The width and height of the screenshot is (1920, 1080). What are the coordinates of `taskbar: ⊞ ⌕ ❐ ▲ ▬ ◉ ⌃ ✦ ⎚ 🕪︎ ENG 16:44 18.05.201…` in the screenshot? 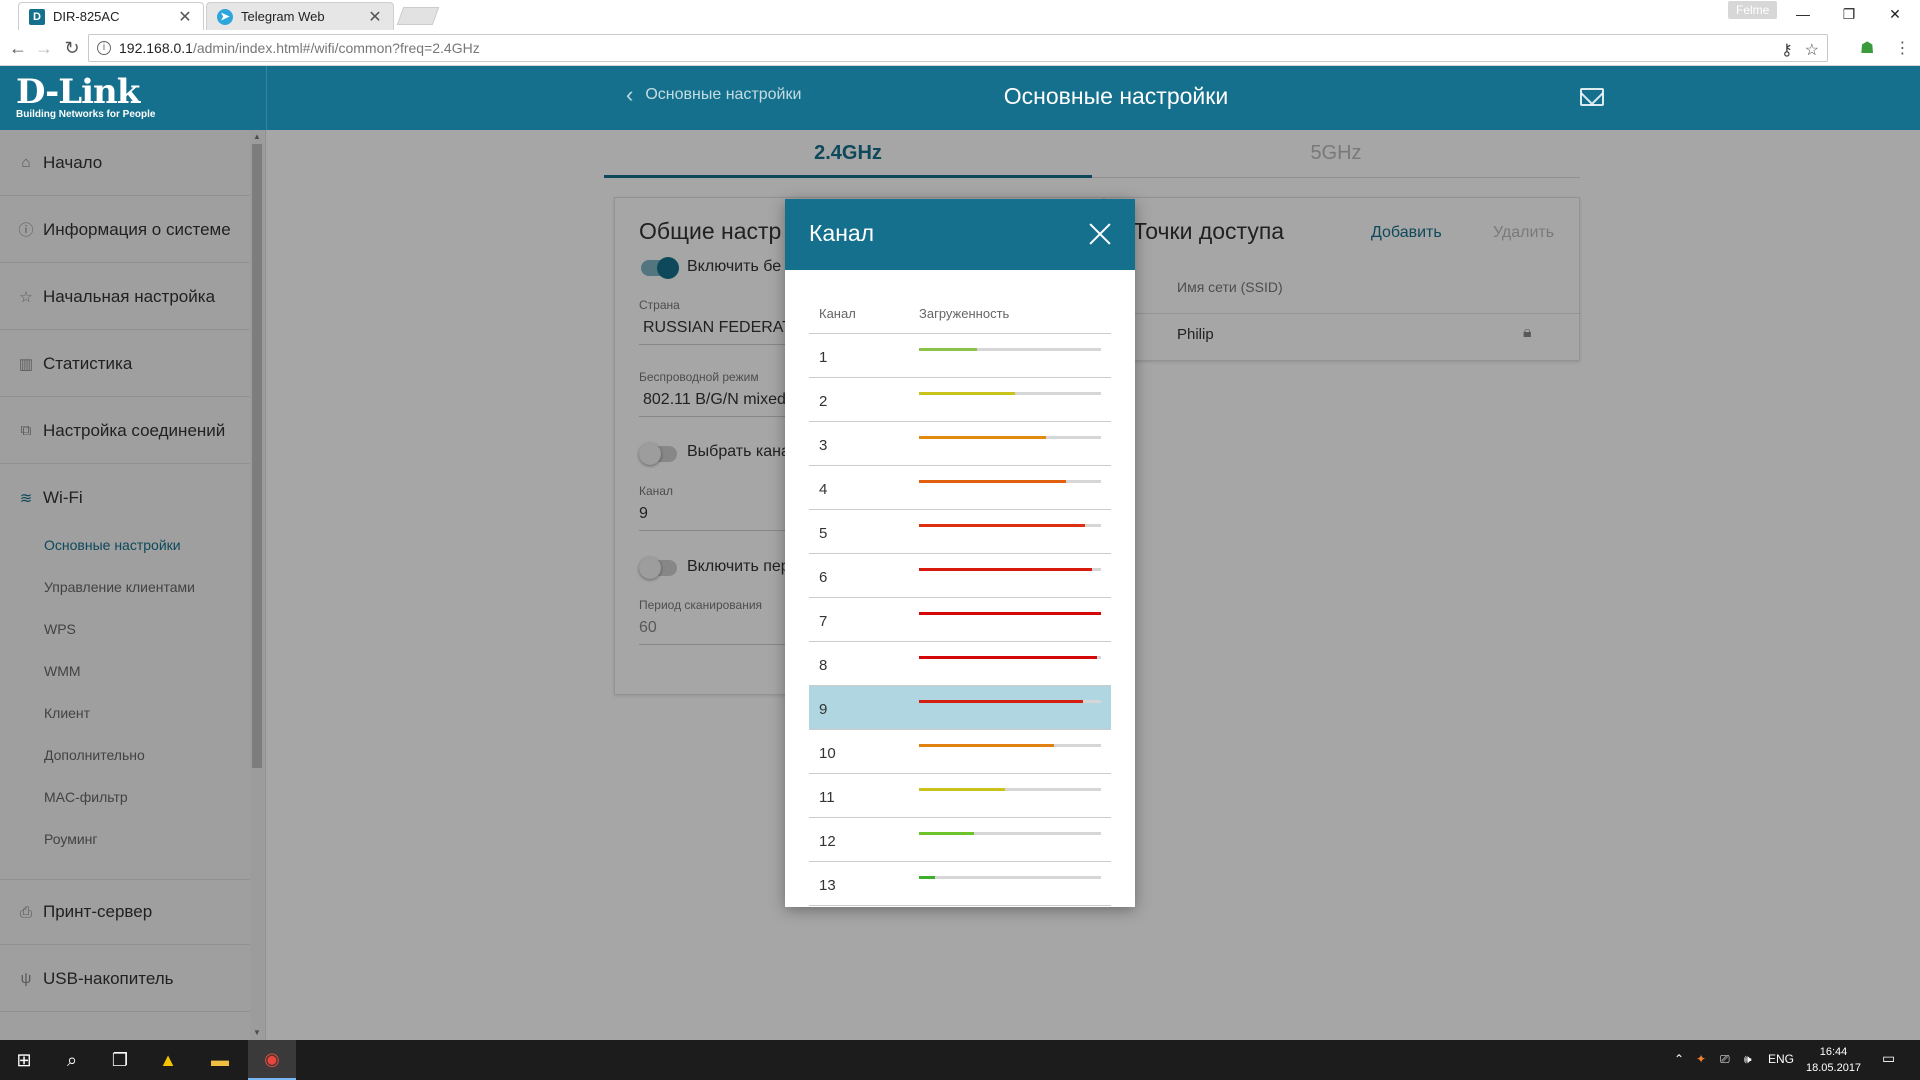 It's located at (960, 1060).